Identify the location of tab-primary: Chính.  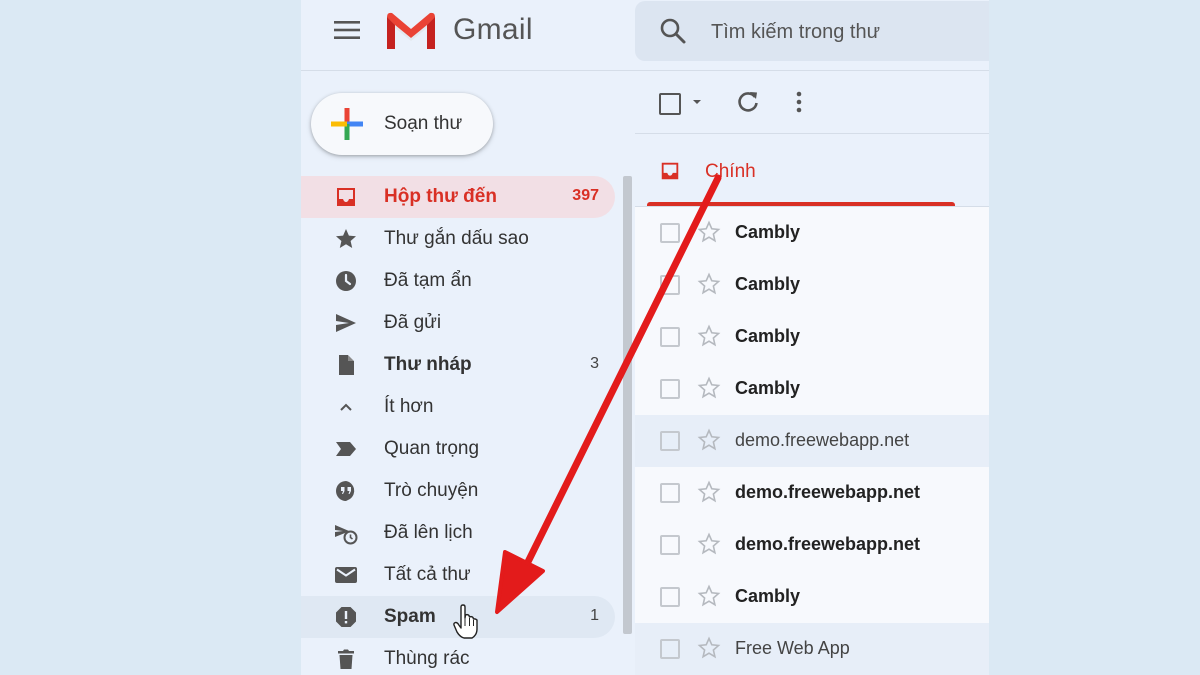
(812, 170).